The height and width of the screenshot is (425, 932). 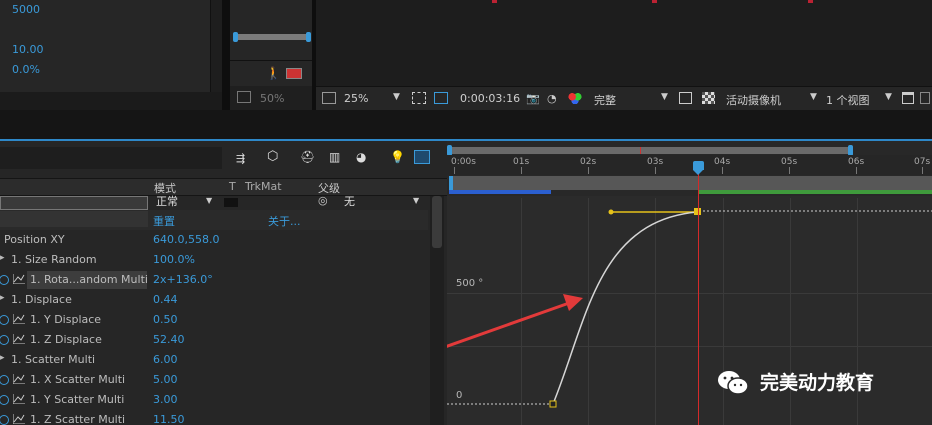 What do you see at coordinates (216, 46) in the screenshot?
I see `info-scrollbar` at bounding box center [216, 46].